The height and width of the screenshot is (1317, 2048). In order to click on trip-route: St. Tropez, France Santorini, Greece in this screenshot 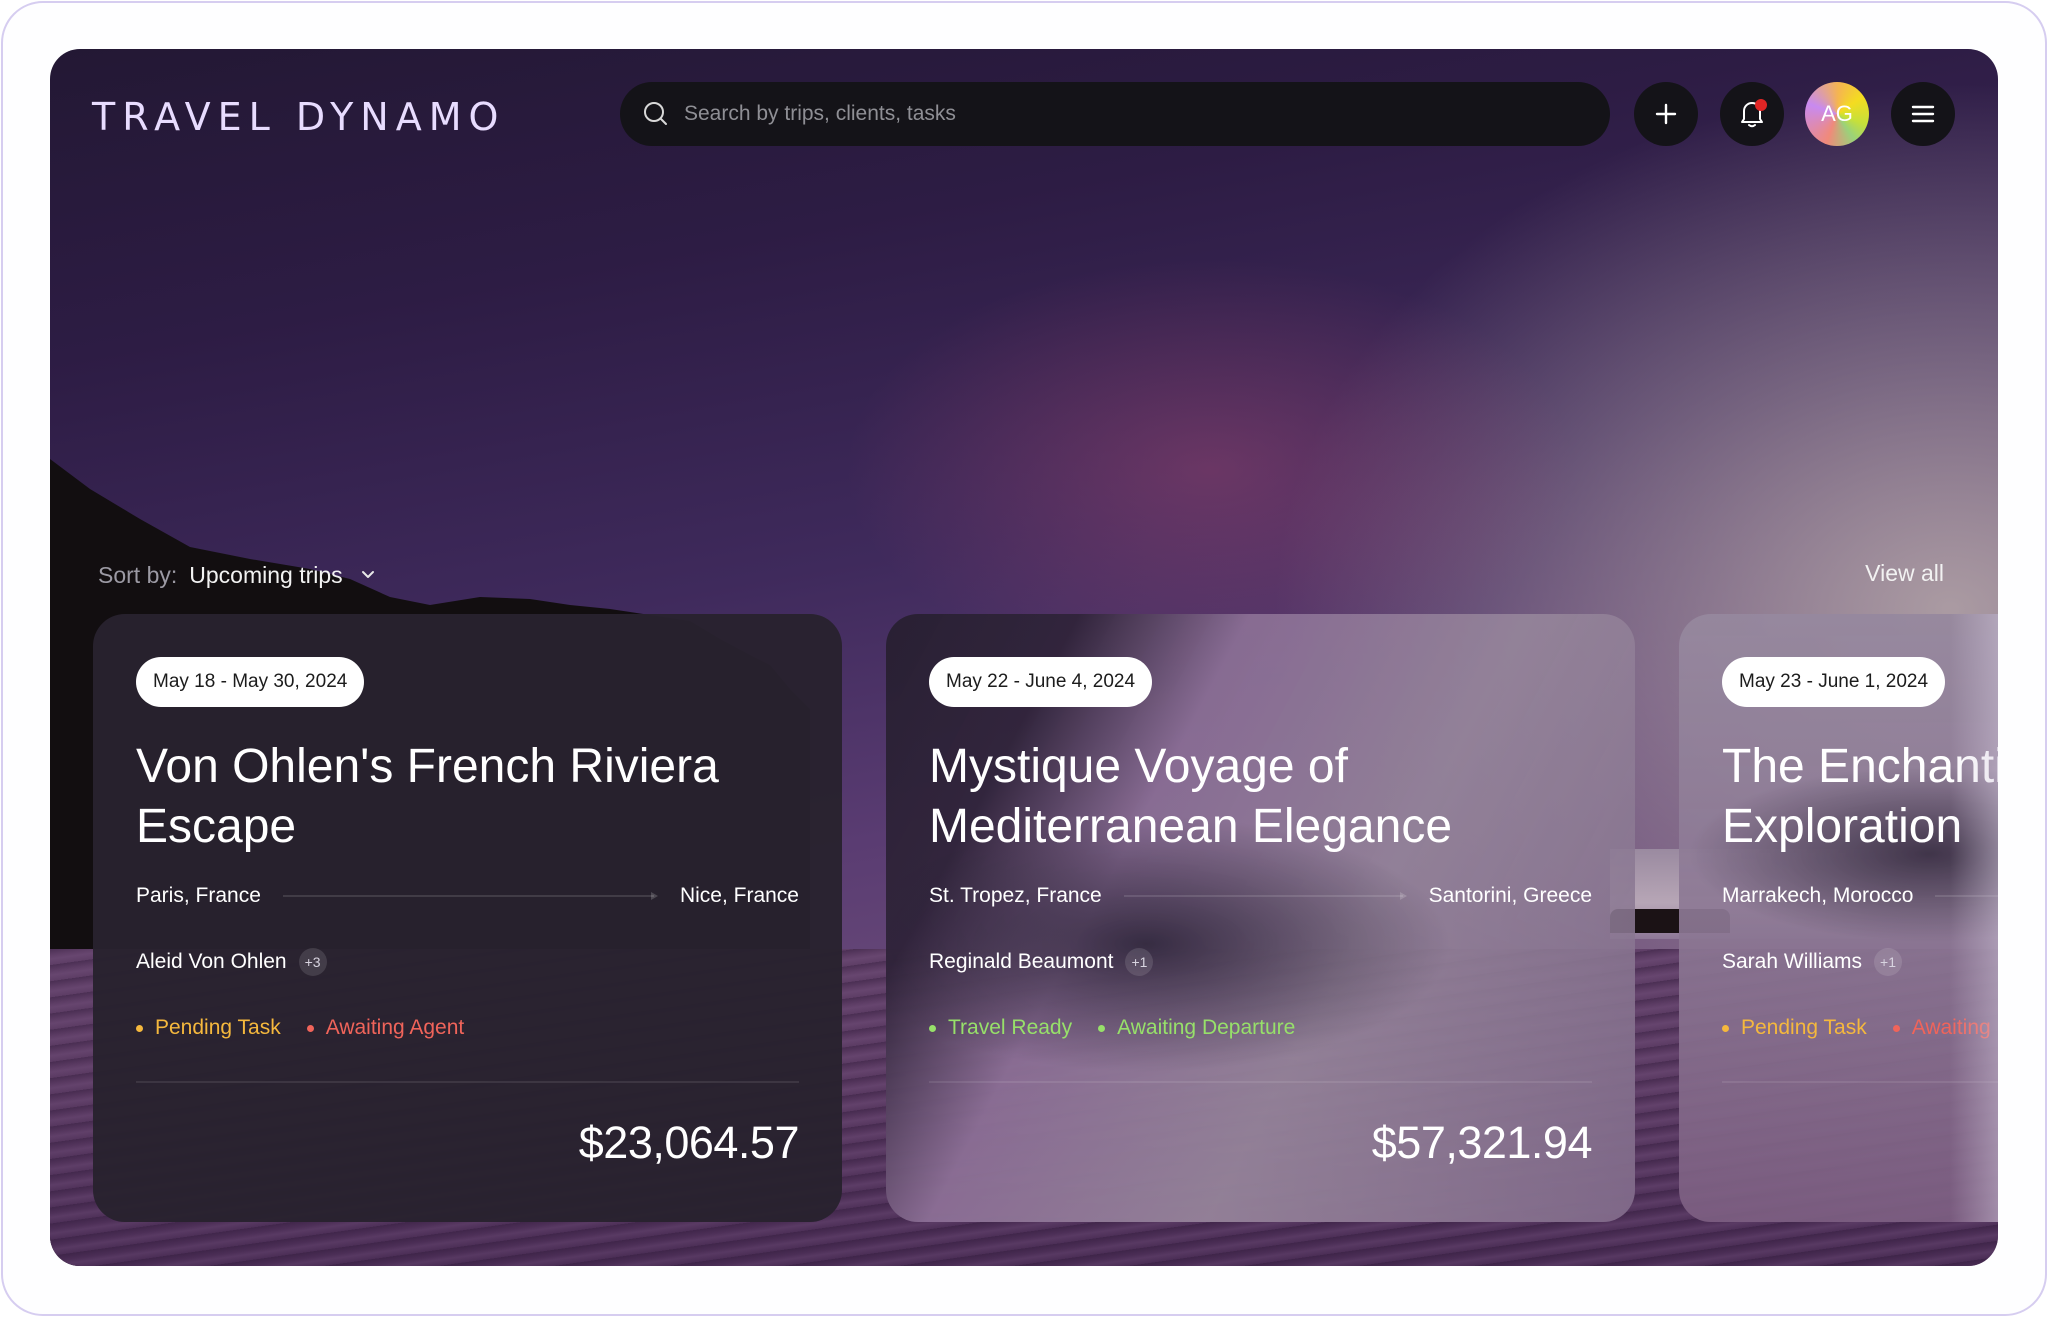, I will do `click(1260, 896)`.